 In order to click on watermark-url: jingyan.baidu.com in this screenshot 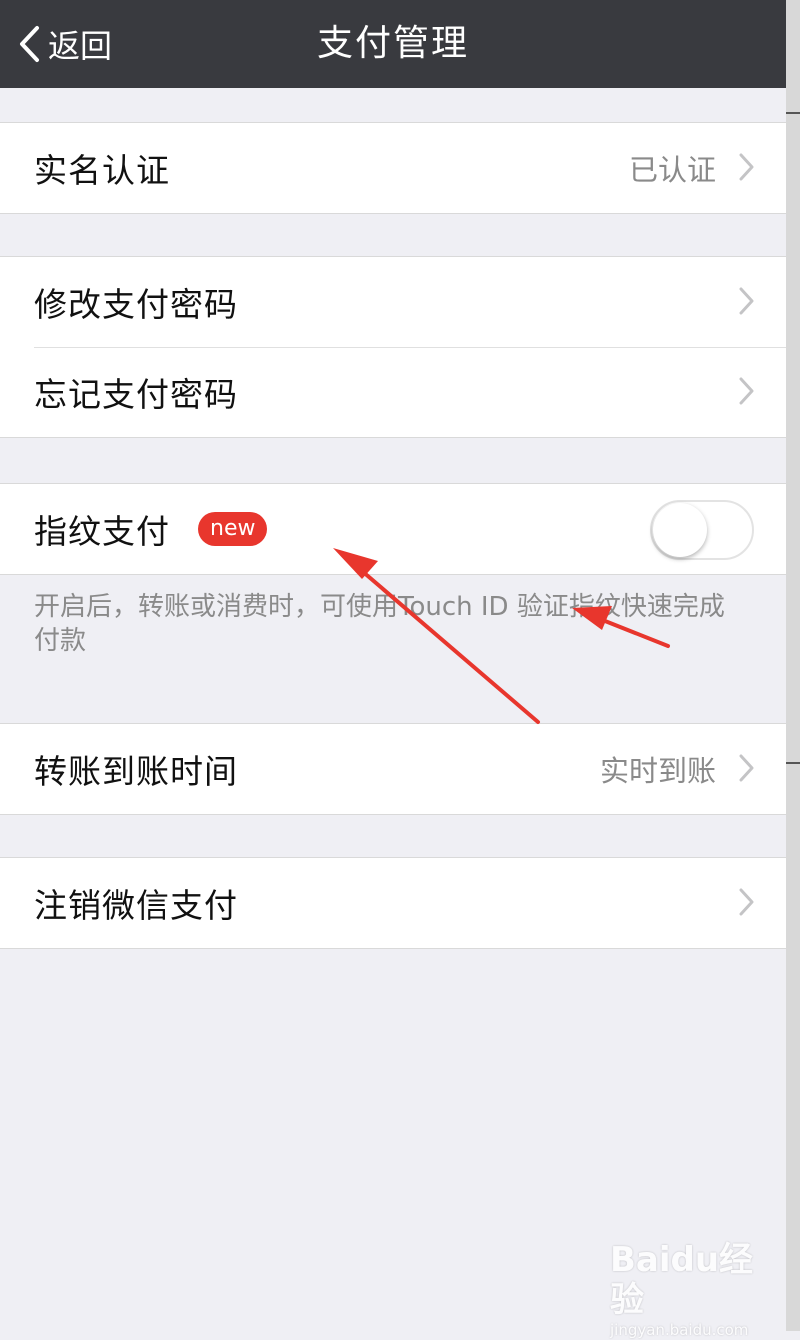, I will do `click(679, 1330)`.